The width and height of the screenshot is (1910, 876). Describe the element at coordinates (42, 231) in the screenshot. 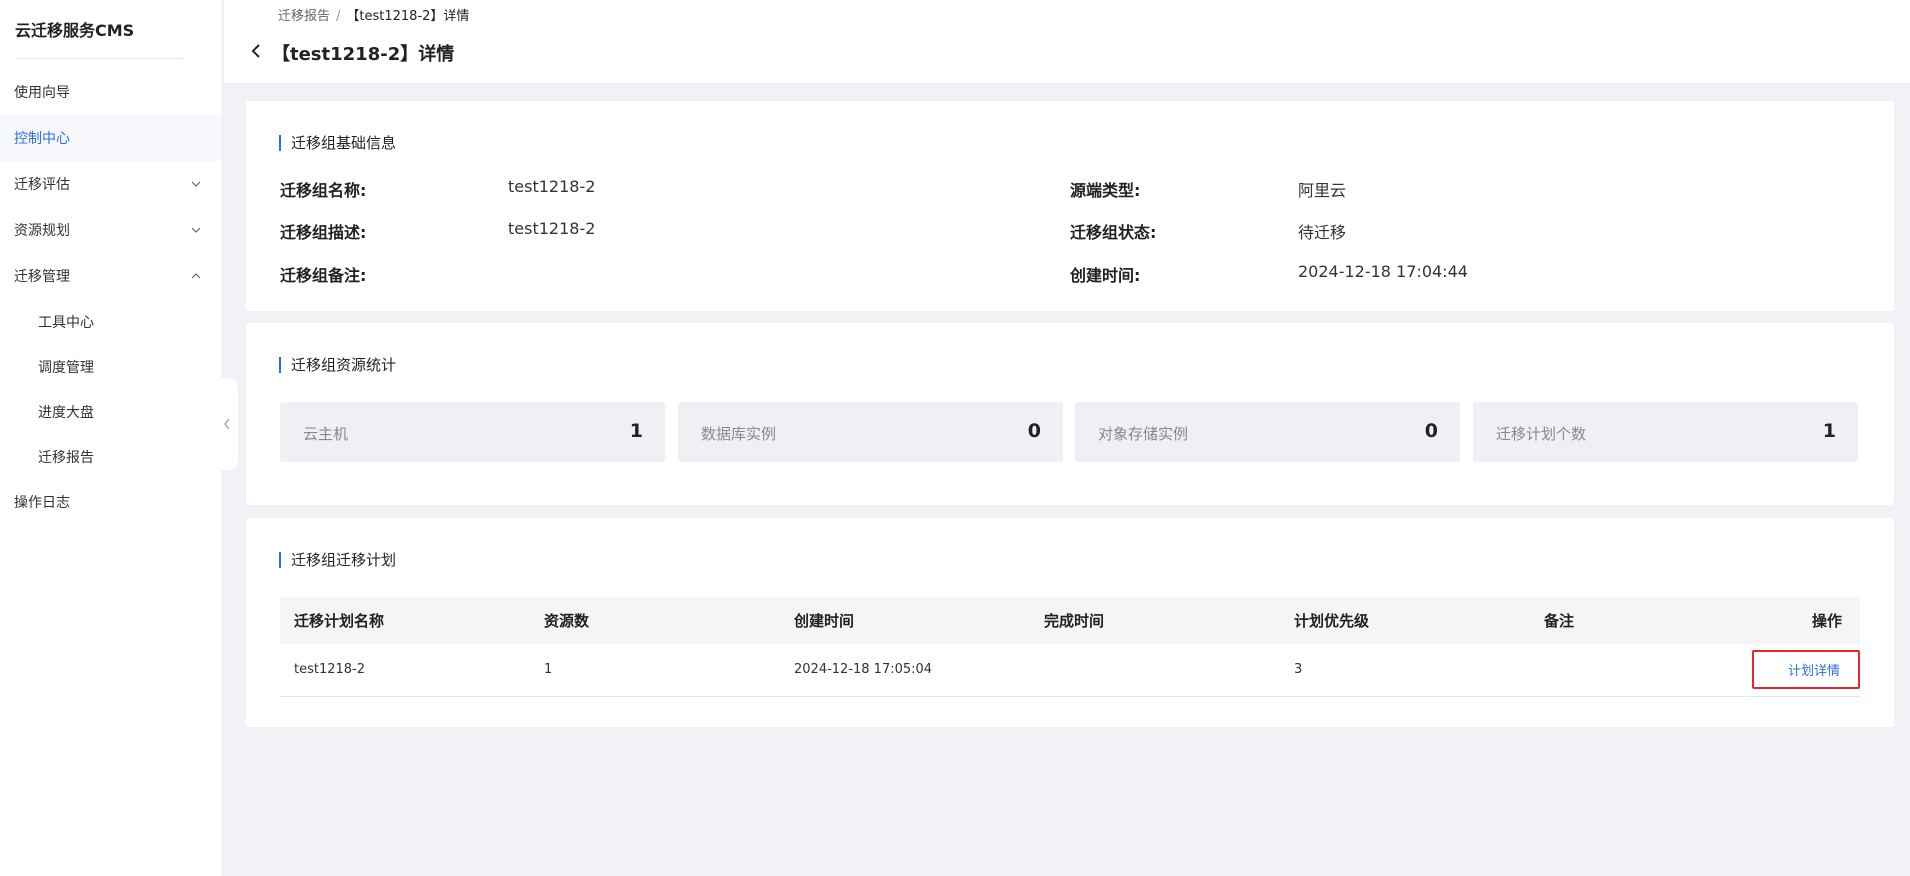

I see `sidebar-item-label: 资源规划` at that location.